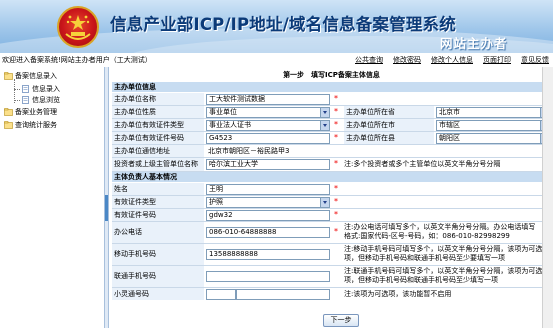 The height and width of the screenshot is (328, 553). Describe the element at coordinates (158, 215) in the screenshot. I see `person-cert-no-label: 有效证件号码` at that location.